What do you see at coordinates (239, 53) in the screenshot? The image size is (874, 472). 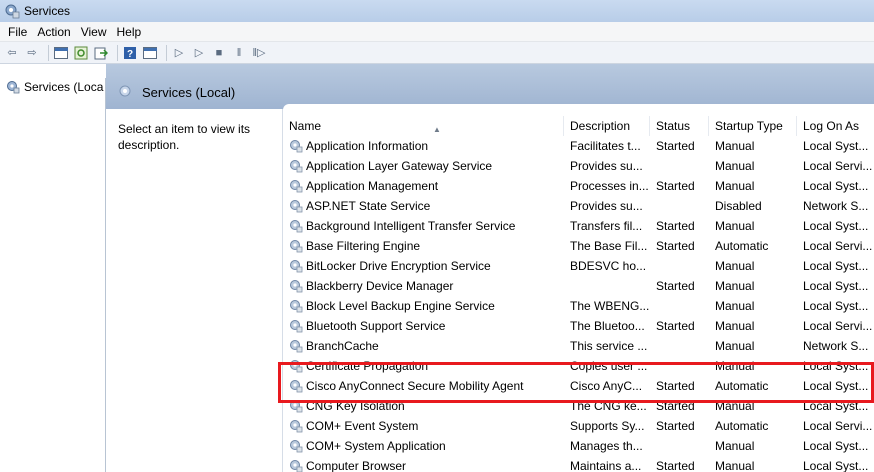 I see `pause-icon: ‖` at bounding box center [239, 53].